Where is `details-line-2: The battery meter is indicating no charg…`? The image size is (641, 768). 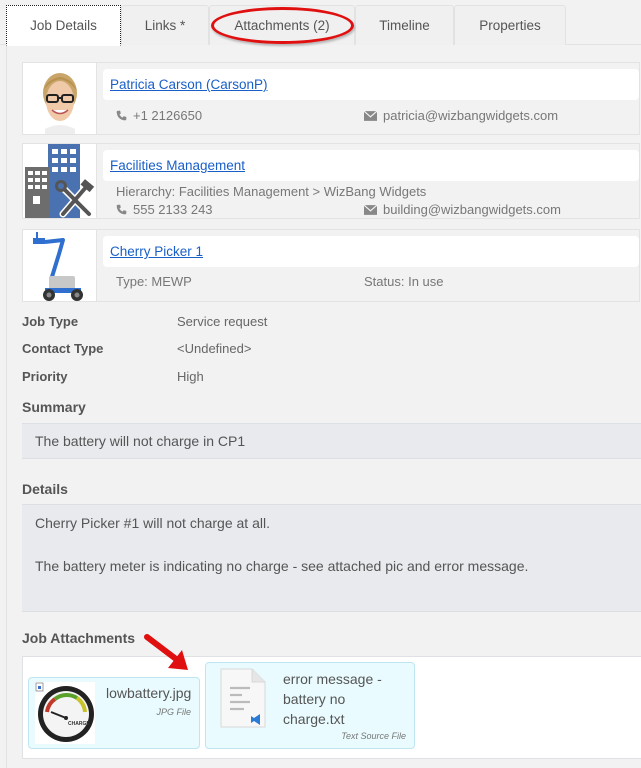
details-line-2: The battery meter is indicating no charg… is located at coordinates (282, 566).